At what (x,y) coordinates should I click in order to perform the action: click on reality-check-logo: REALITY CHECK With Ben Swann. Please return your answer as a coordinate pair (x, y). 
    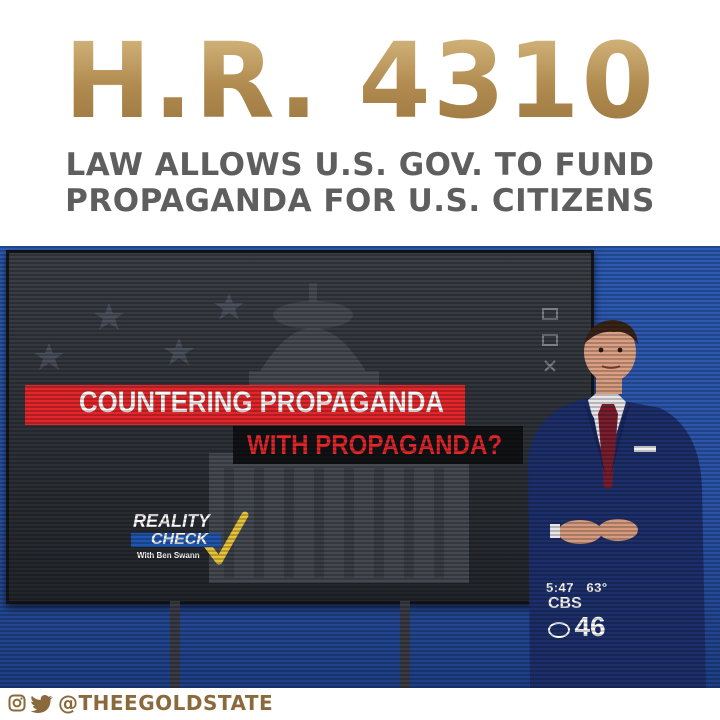
    Looking at the image, I should click on (189, 541).